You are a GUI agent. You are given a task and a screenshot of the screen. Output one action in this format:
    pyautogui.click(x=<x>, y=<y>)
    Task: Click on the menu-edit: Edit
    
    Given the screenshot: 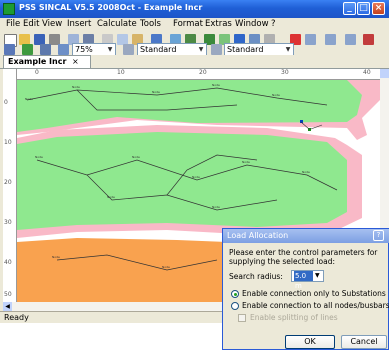 What is the action you would take?
    pyautogui.click(x=31, y=24)
    